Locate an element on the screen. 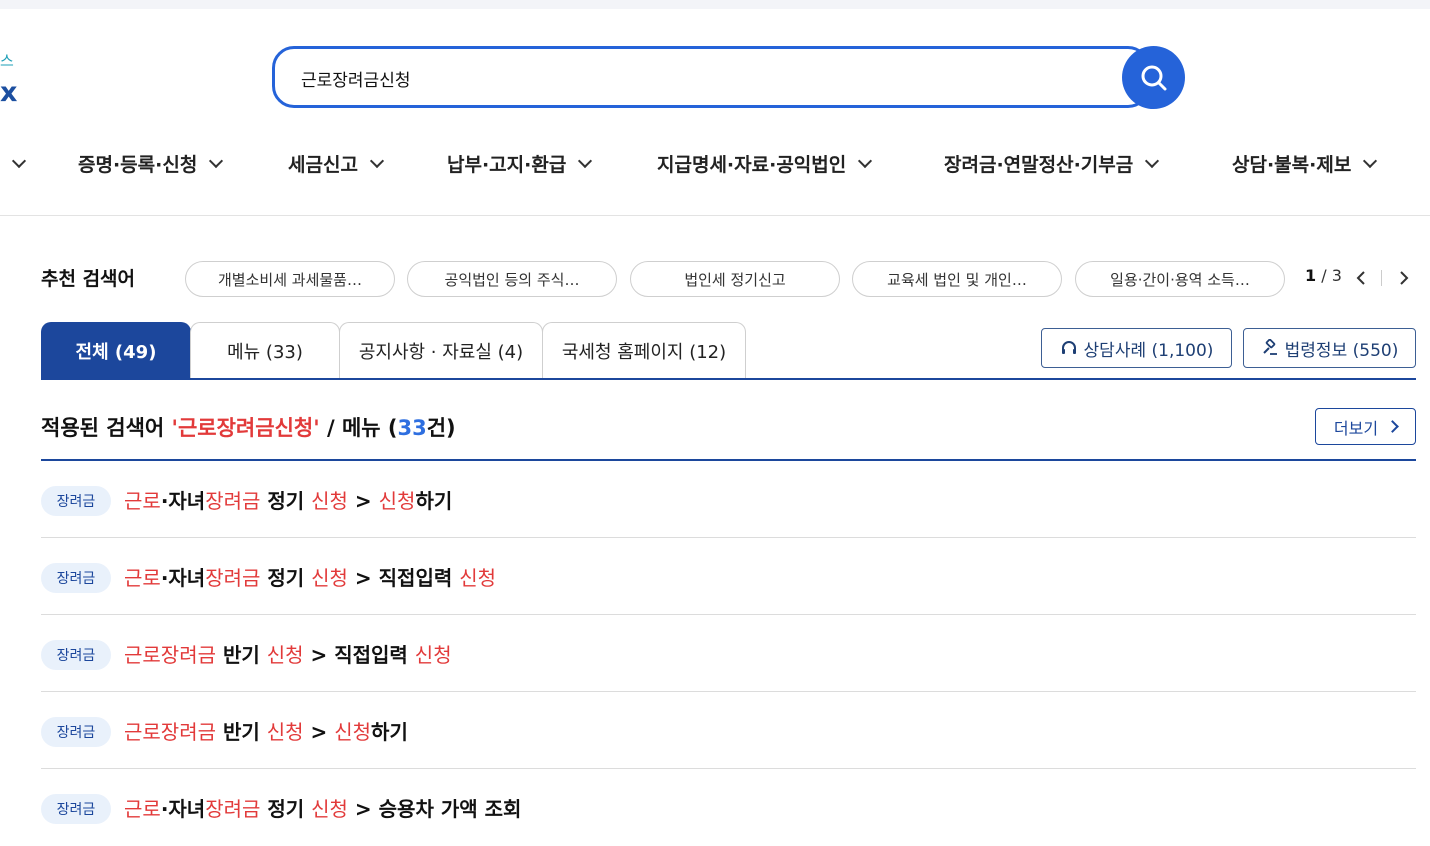 The width and height of the screenshot is (1430, 846). result-text: 반기 is located at coordinates (241, 732).